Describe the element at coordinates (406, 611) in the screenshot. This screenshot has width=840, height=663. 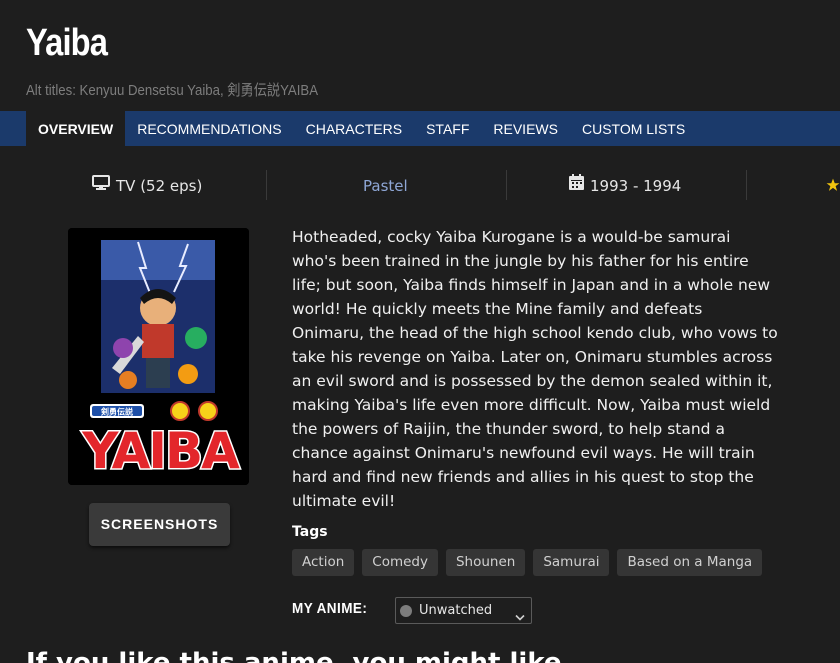
I see `status-dot` at that location.